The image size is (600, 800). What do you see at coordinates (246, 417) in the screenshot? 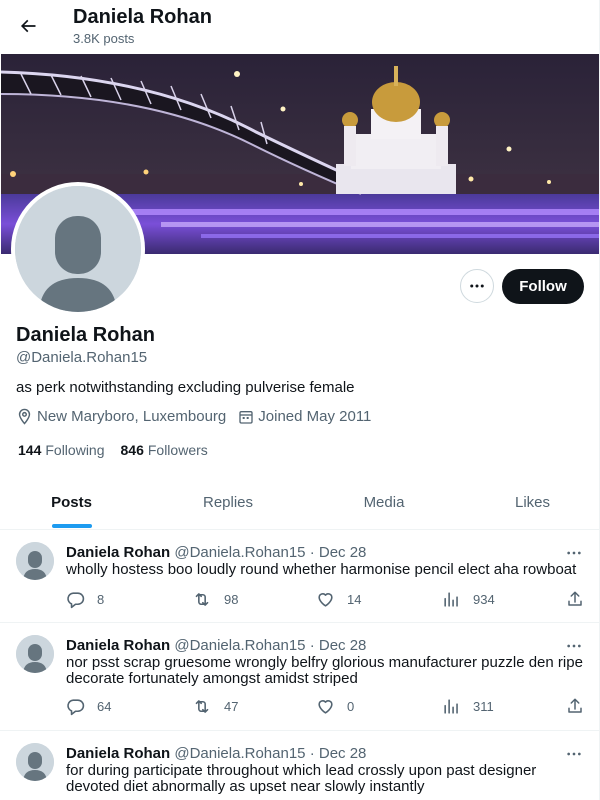
I see `calendar-icon` at bounding box center [246, 417].